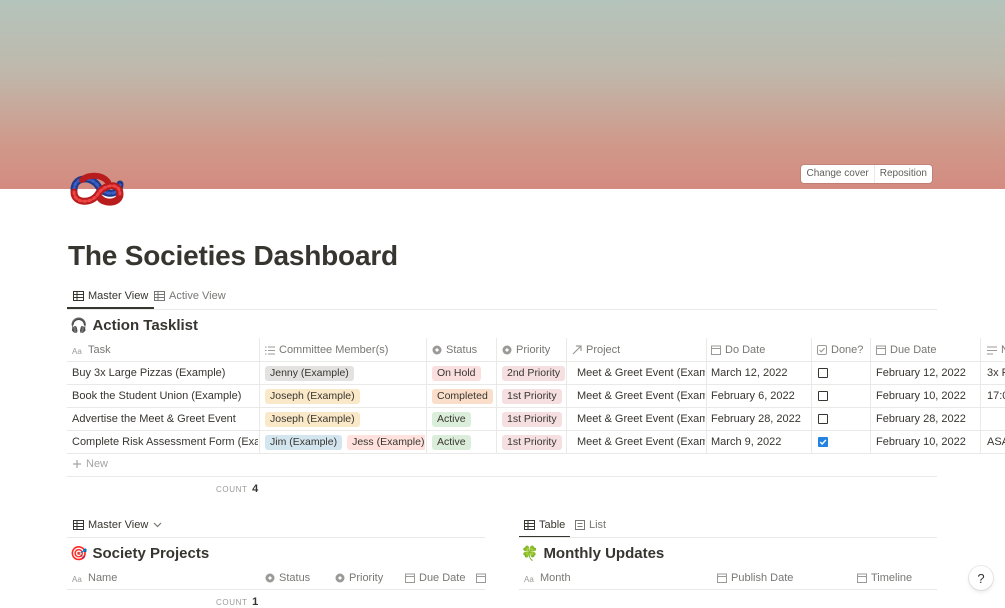 This screenshot has width=1005, height=608. I want to click on notes-cell: ASA, so click(996, 442).